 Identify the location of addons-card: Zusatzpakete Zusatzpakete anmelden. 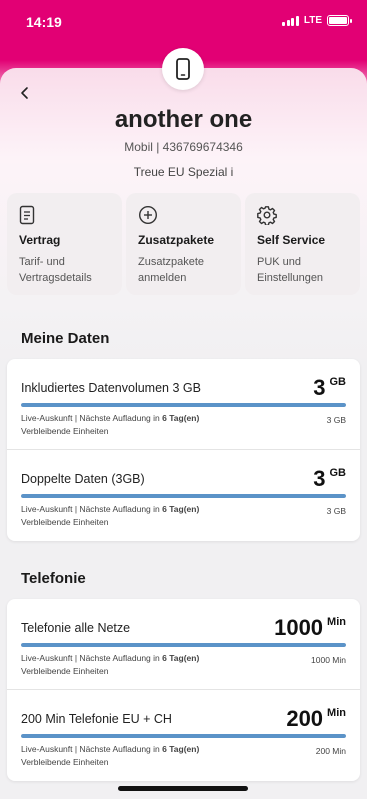
(183, 244).